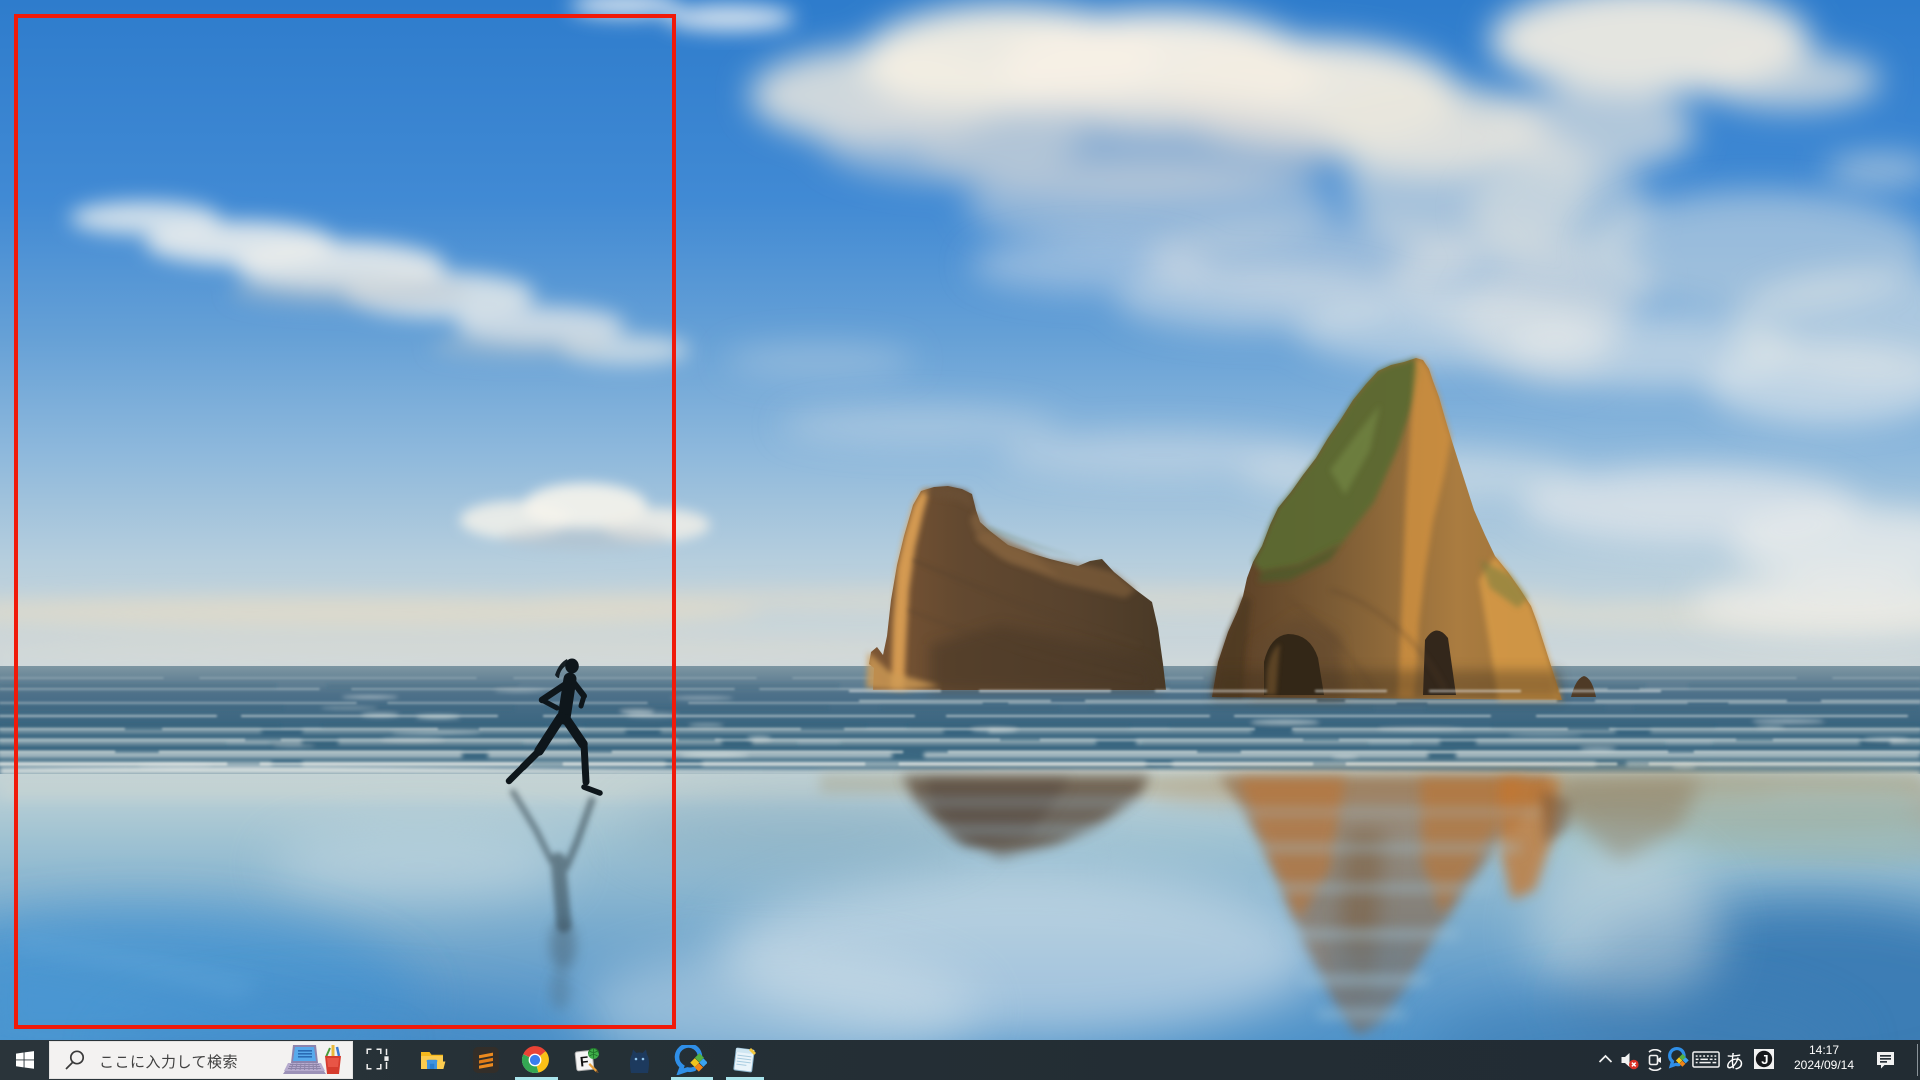 Image resolution: width=1920 pixels, height=1080 pixels. Describe the element at coordinates (1764, 1059) in the screenshot. I see `svg-text: J` at that location.